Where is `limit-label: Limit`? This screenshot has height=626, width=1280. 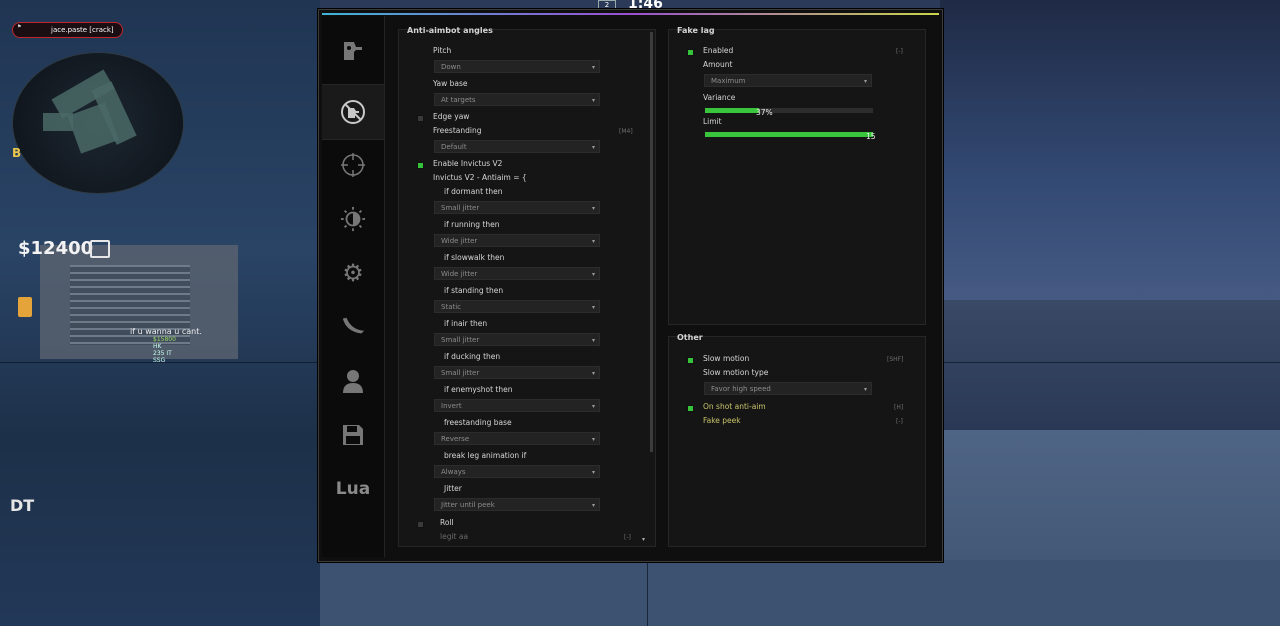 limit-label: Limit is located at coordinates (712, 121).